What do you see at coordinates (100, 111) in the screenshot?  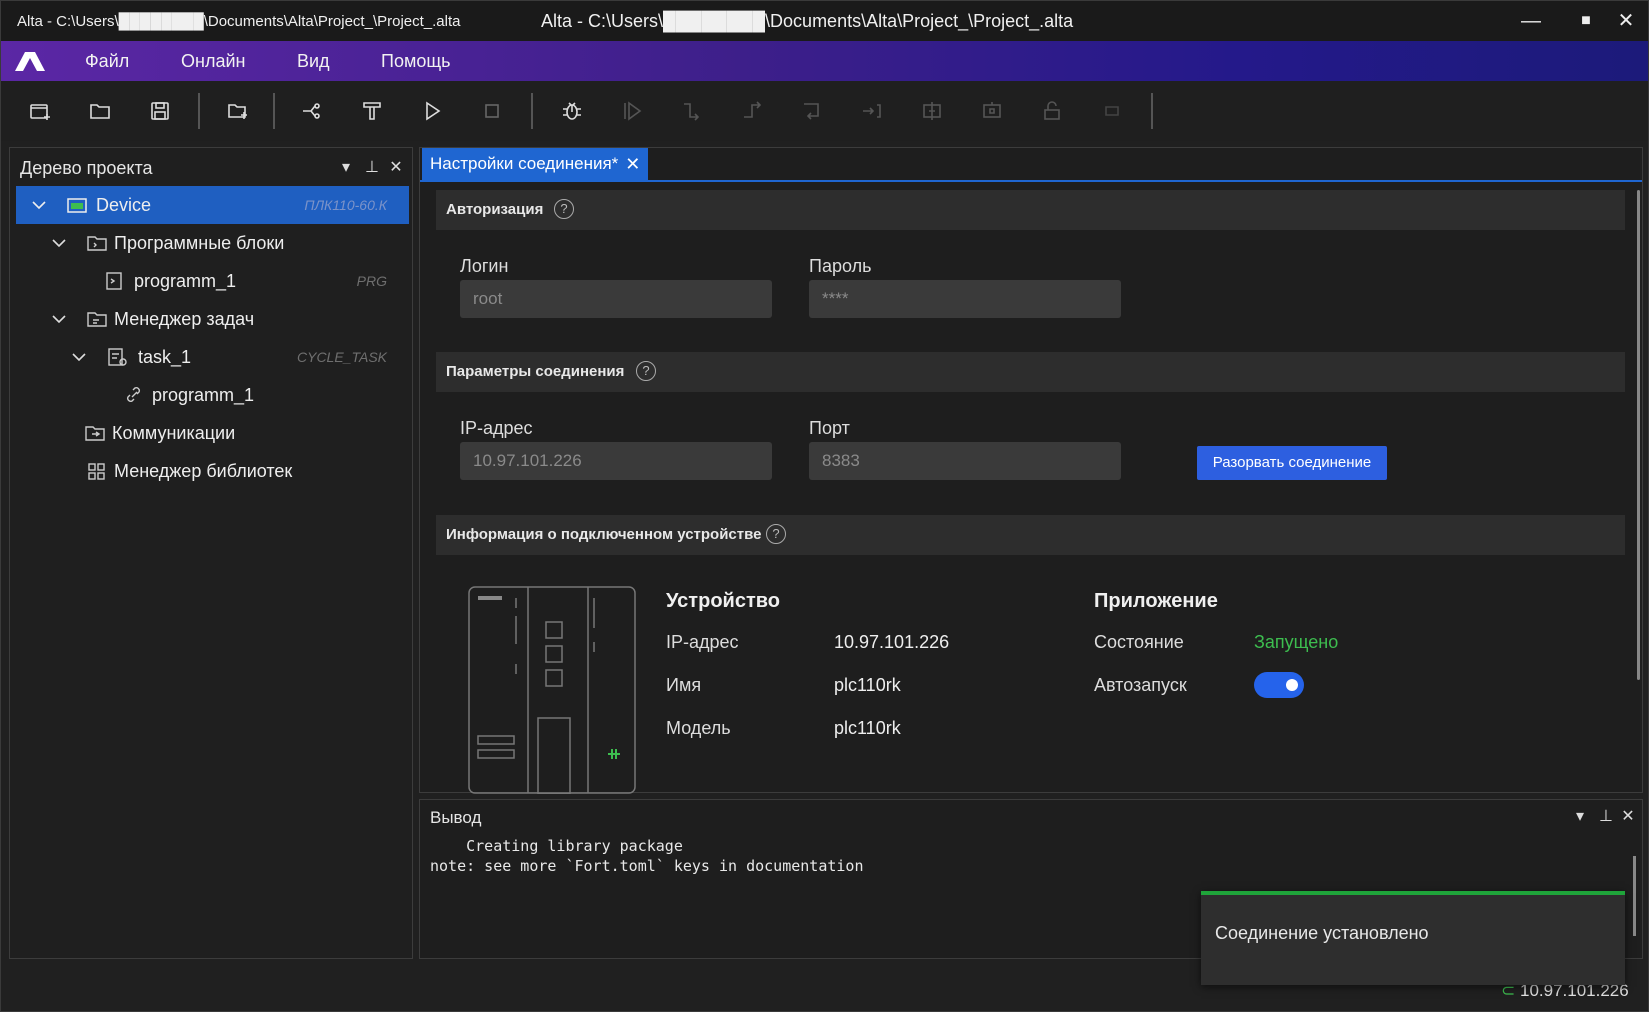 I see `open-folder-icon` at bounding box center [100, 111].